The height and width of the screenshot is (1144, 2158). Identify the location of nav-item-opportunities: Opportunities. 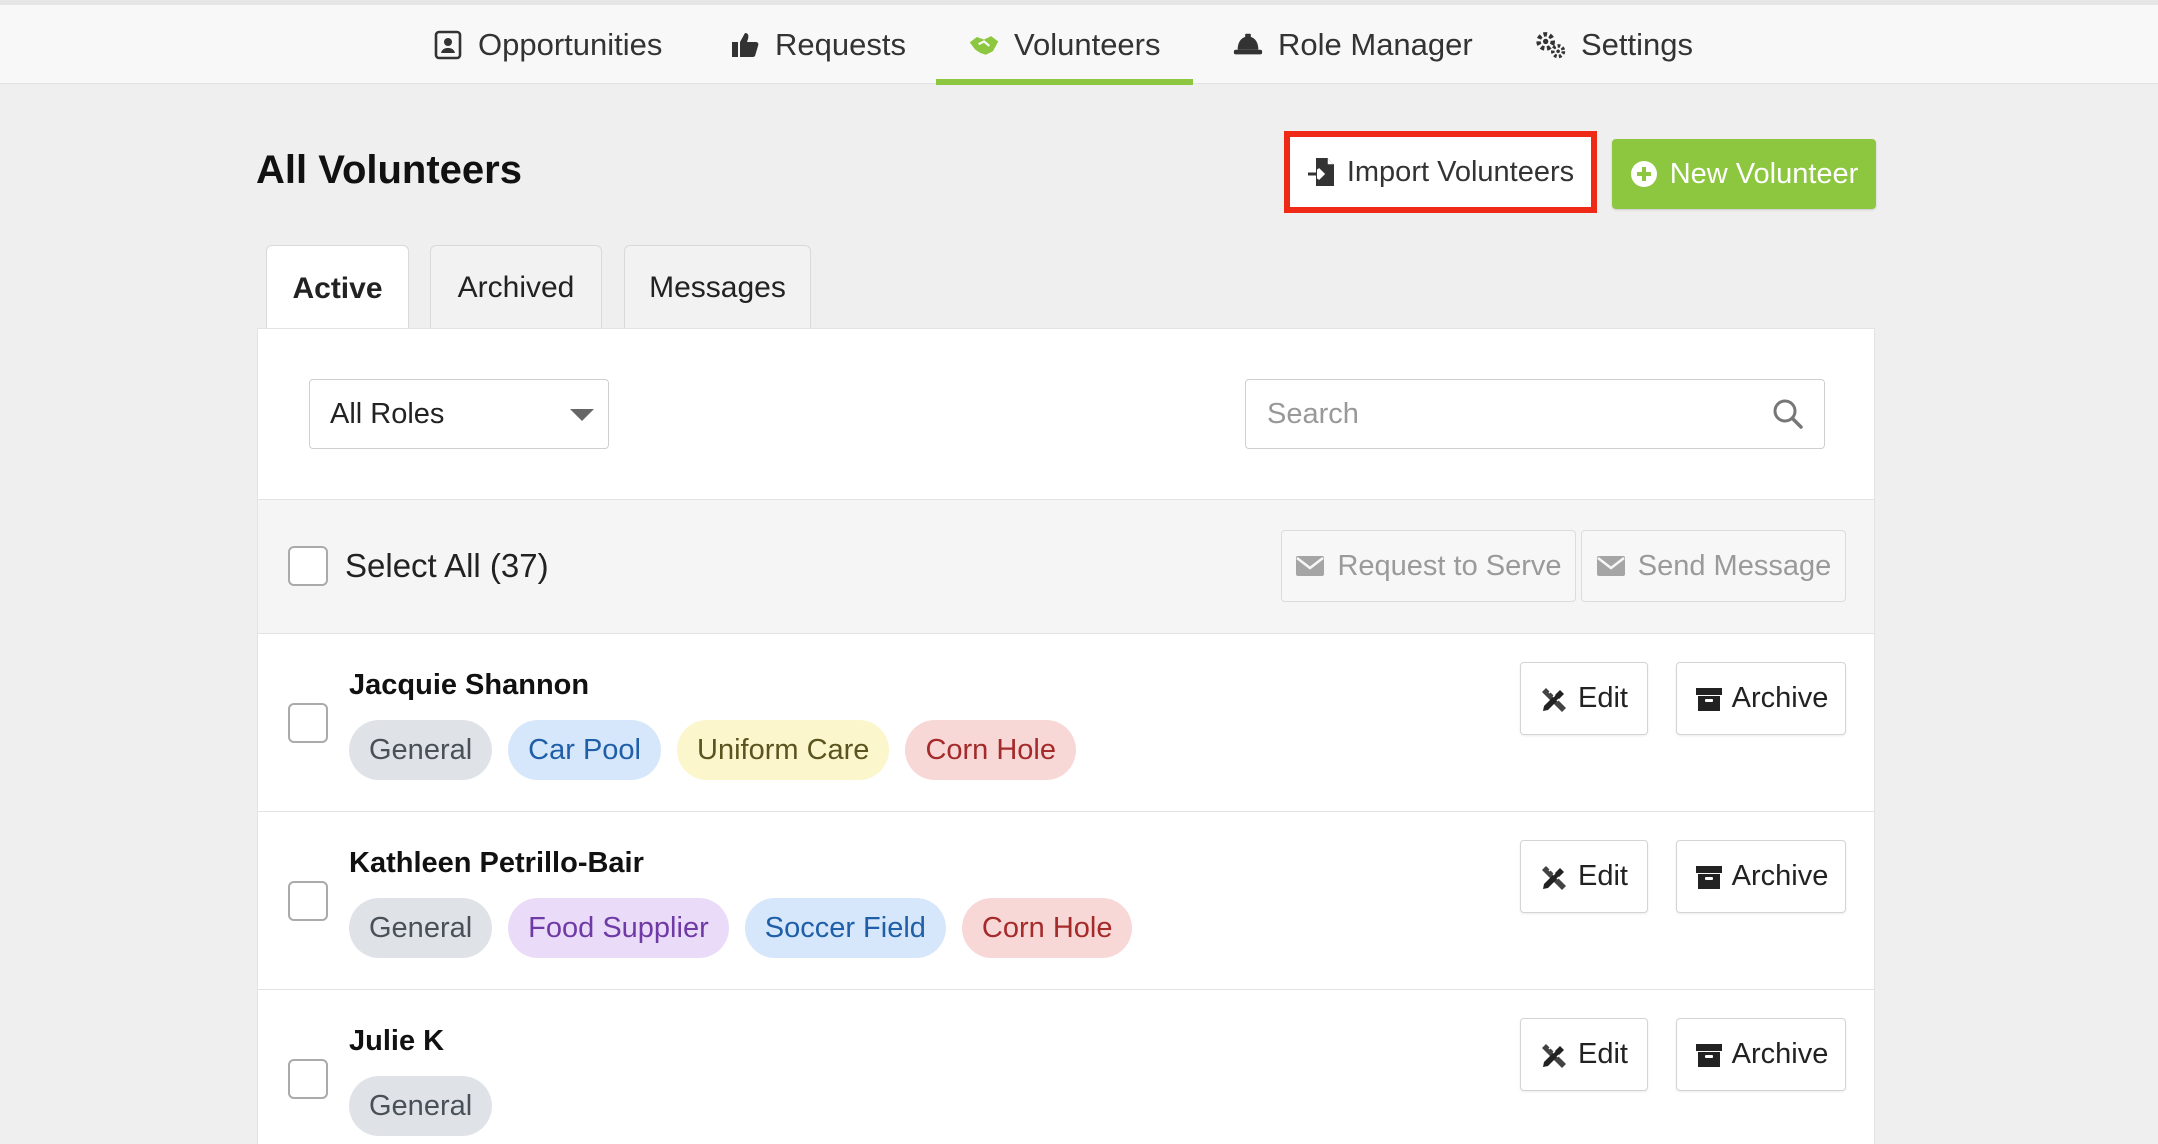
(547, 44).